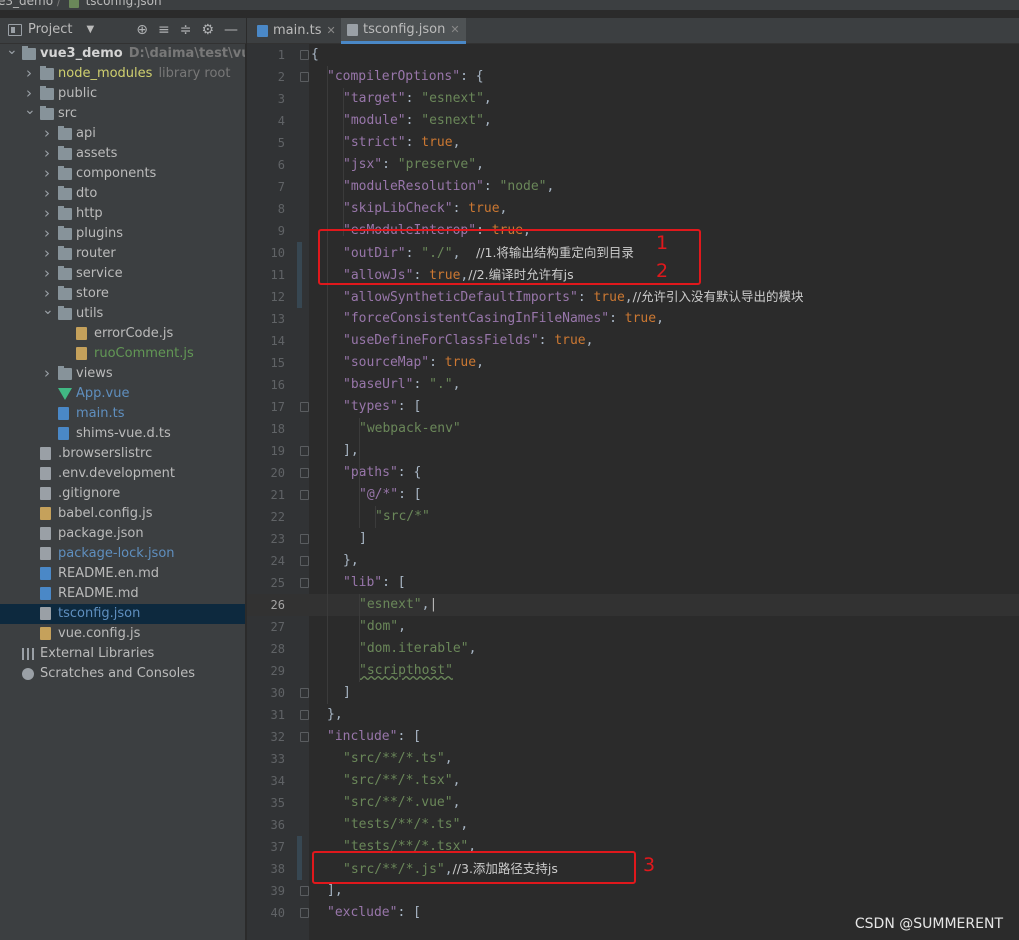 The height and width of the screenshot is (940, 1019). Describe the element at coordinates (122, 354) in the screenshot. I see `tree-item: ruoComment.js` at that location.